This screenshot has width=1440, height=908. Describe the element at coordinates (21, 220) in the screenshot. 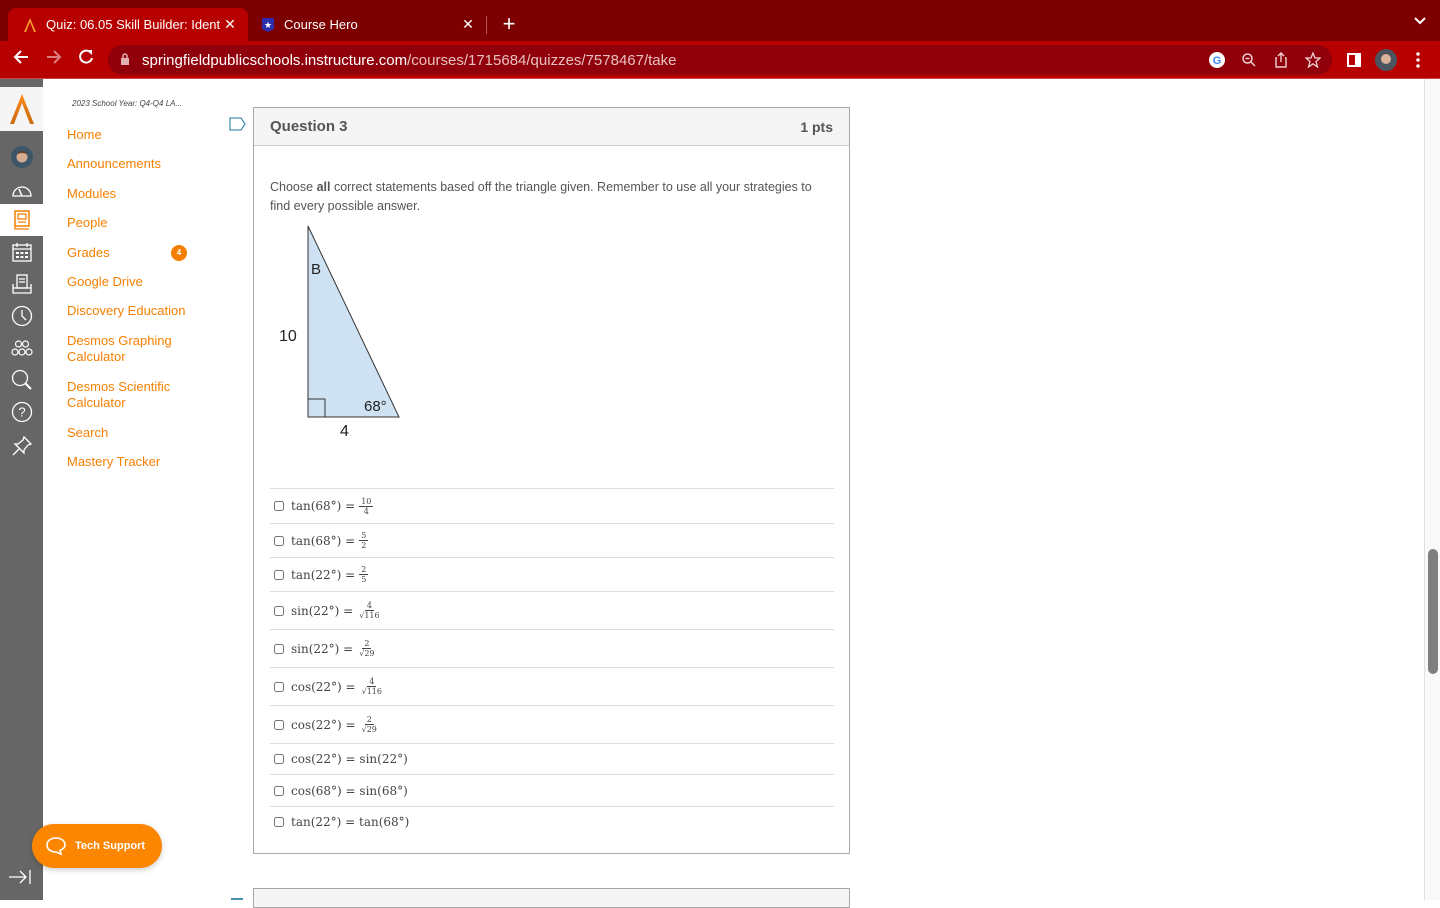

I see `courses-icon` at that location.